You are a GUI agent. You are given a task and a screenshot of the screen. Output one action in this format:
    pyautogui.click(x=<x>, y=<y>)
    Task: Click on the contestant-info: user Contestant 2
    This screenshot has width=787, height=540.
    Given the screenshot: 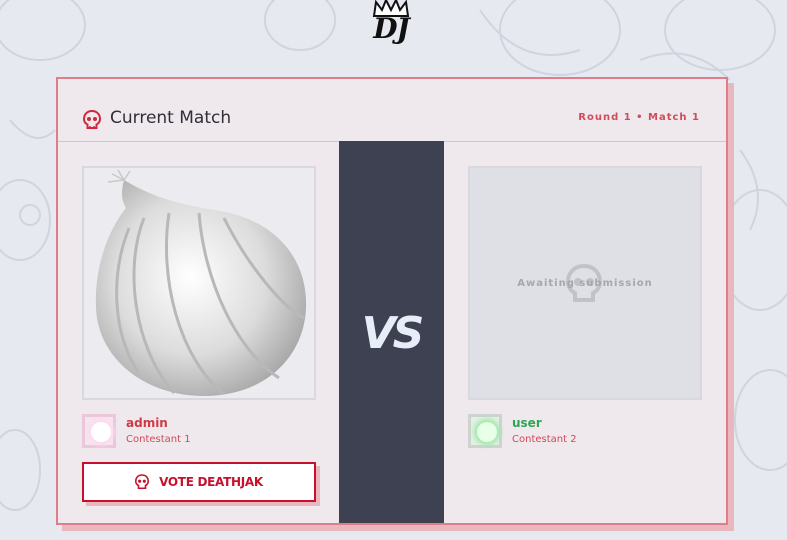 What is the action you would take?
    pyautogui.click(x=585, y=432)
    